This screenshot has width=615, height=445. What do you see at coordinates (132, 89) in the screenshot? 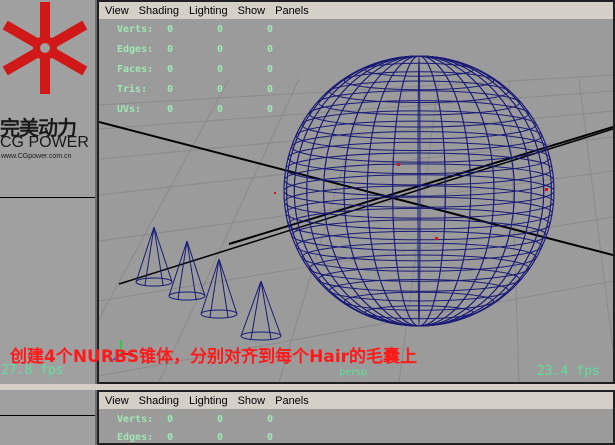
I see `hud-label: Tris:` at bounding box center [132, 89].